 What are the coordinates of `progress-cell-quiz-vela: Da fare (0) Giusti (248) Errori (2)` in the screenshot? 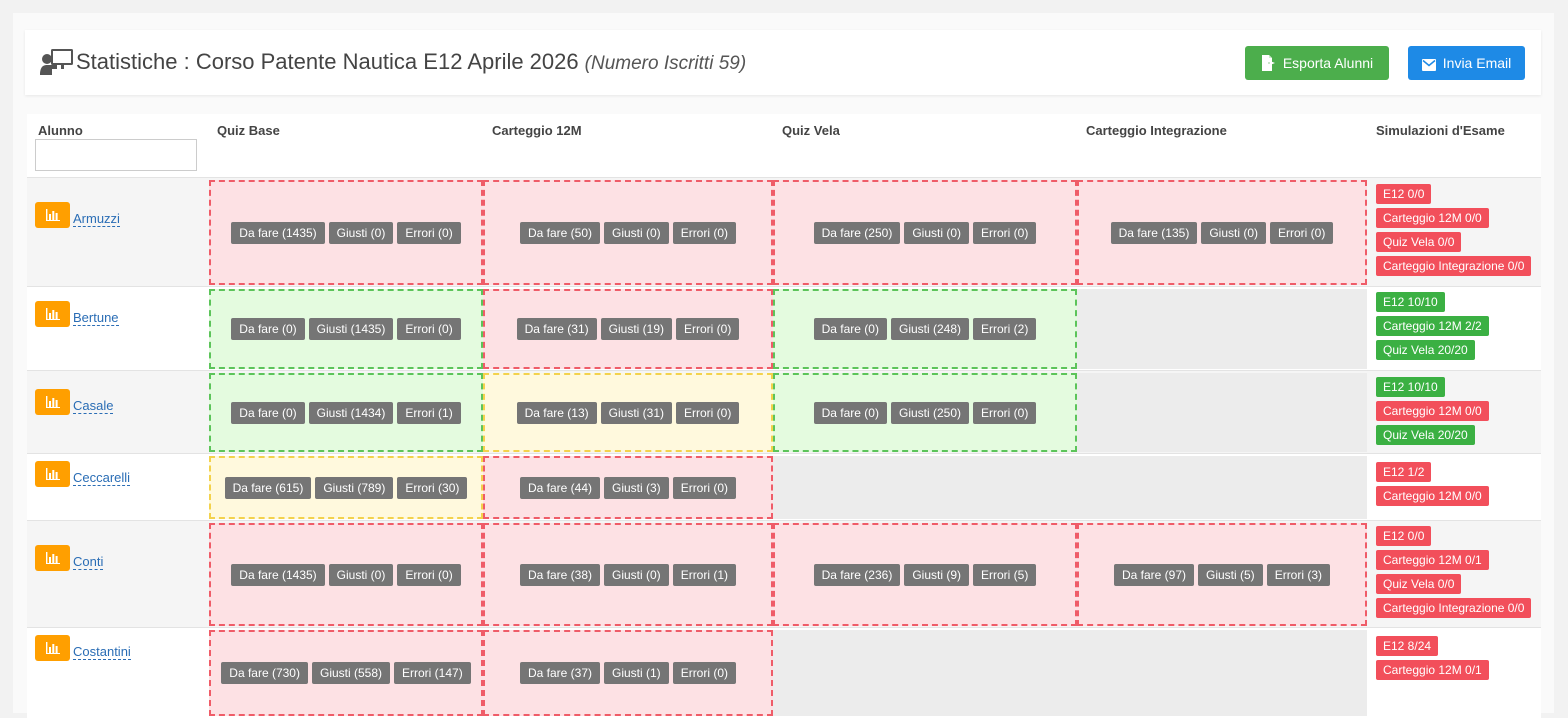 It's located at (925, 329).